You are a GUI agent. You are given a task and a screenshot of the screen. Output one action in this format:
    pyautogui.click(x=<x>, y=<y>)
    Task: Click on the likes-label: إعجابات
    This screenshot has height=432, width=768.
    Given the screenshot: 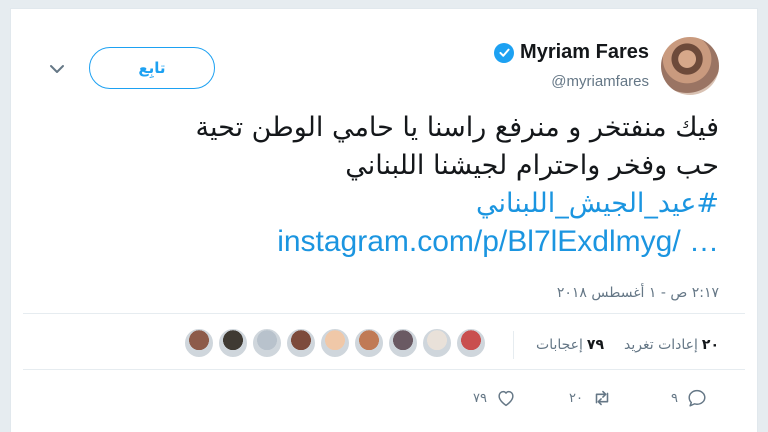 What is the action you would take?
    pyautogui.click(x=559, y=345)
    